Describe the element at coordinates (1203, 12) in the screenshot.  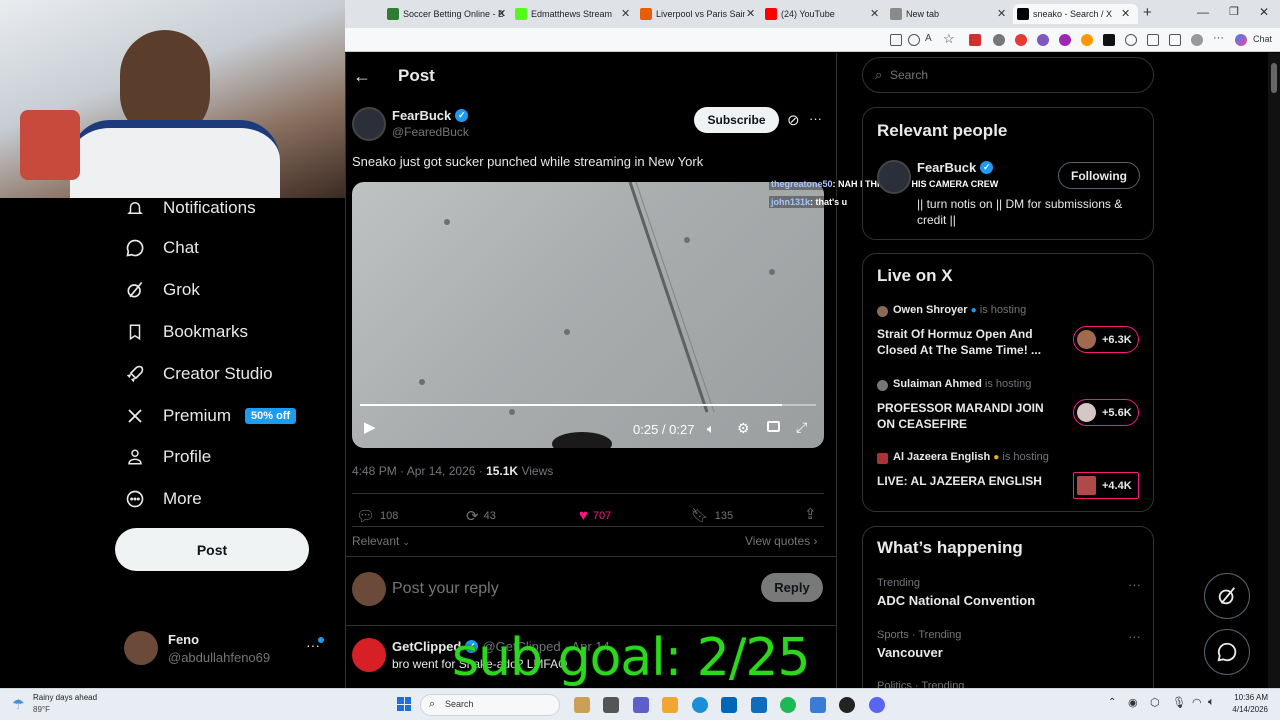
I see `minimize-icon: —` at that location.